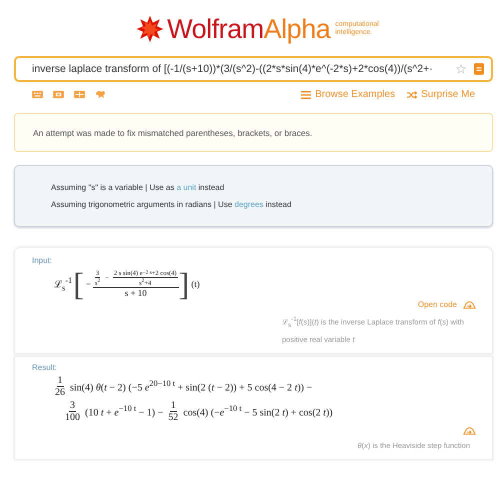  What do you see at coordinates (447, 304) in the screenshot?
I see `open-code-link: Open code` at bounding box center [447, 304].